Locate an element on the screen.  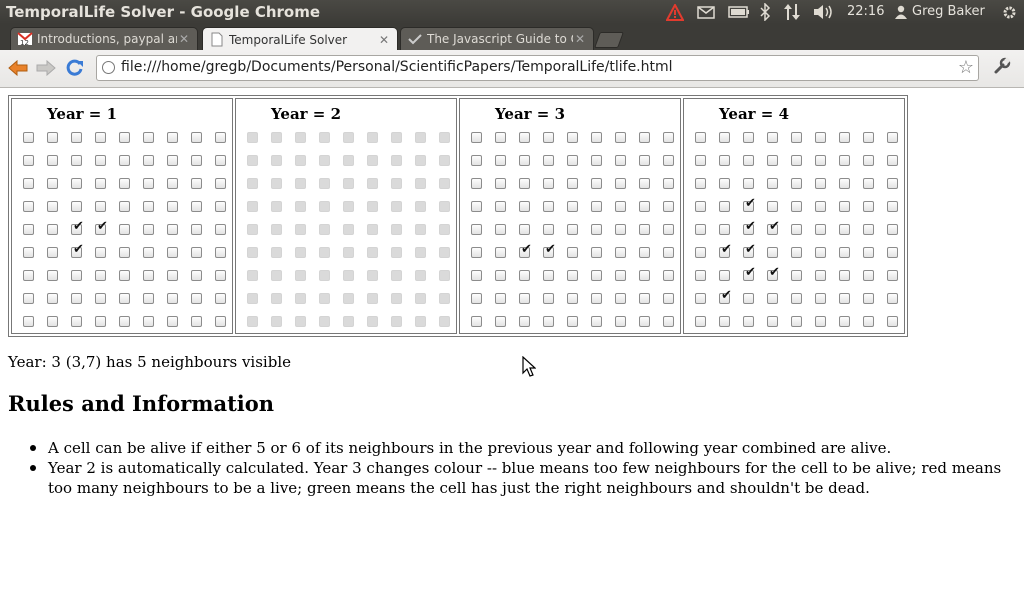
battery-icon is located at coordinates (739, 12).